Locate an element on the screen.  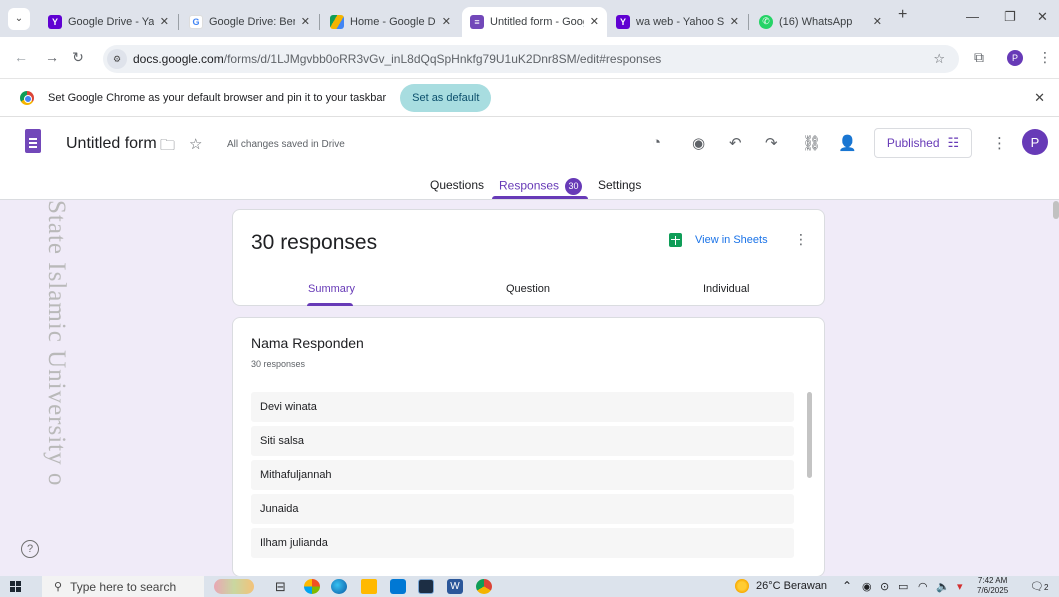
taskbar-search-input: ⚲ Type here to search is located at coordinates (123, 586).